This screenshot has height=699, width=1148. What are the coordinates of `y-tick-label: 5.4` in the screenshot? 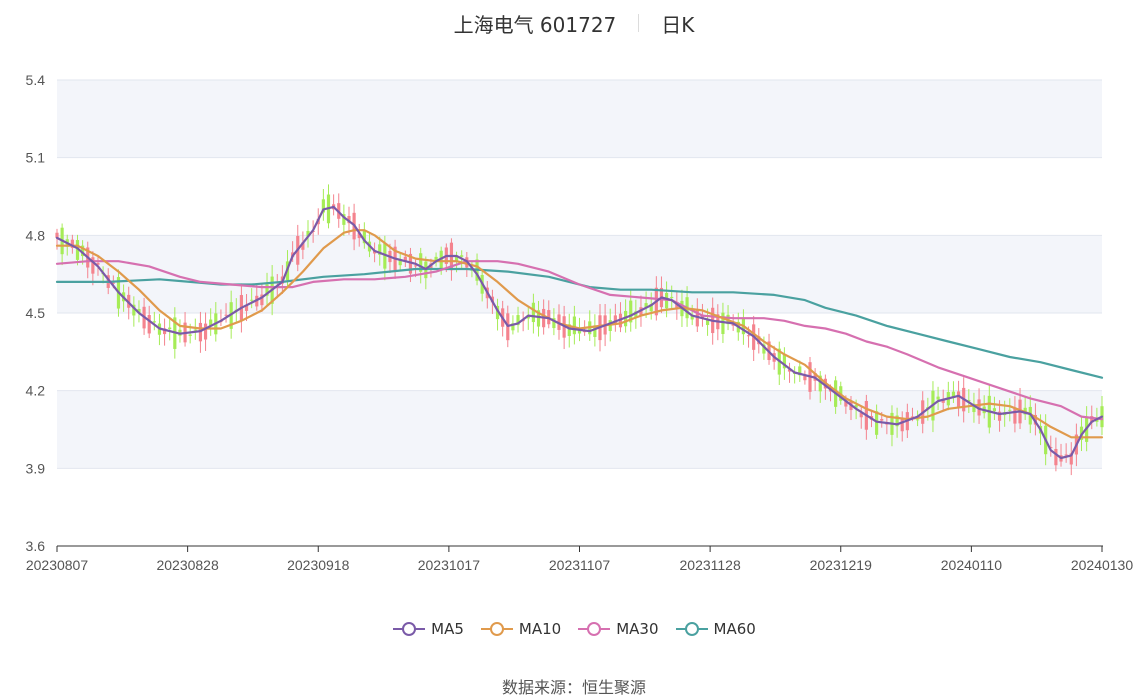 It's located at (36, 80).